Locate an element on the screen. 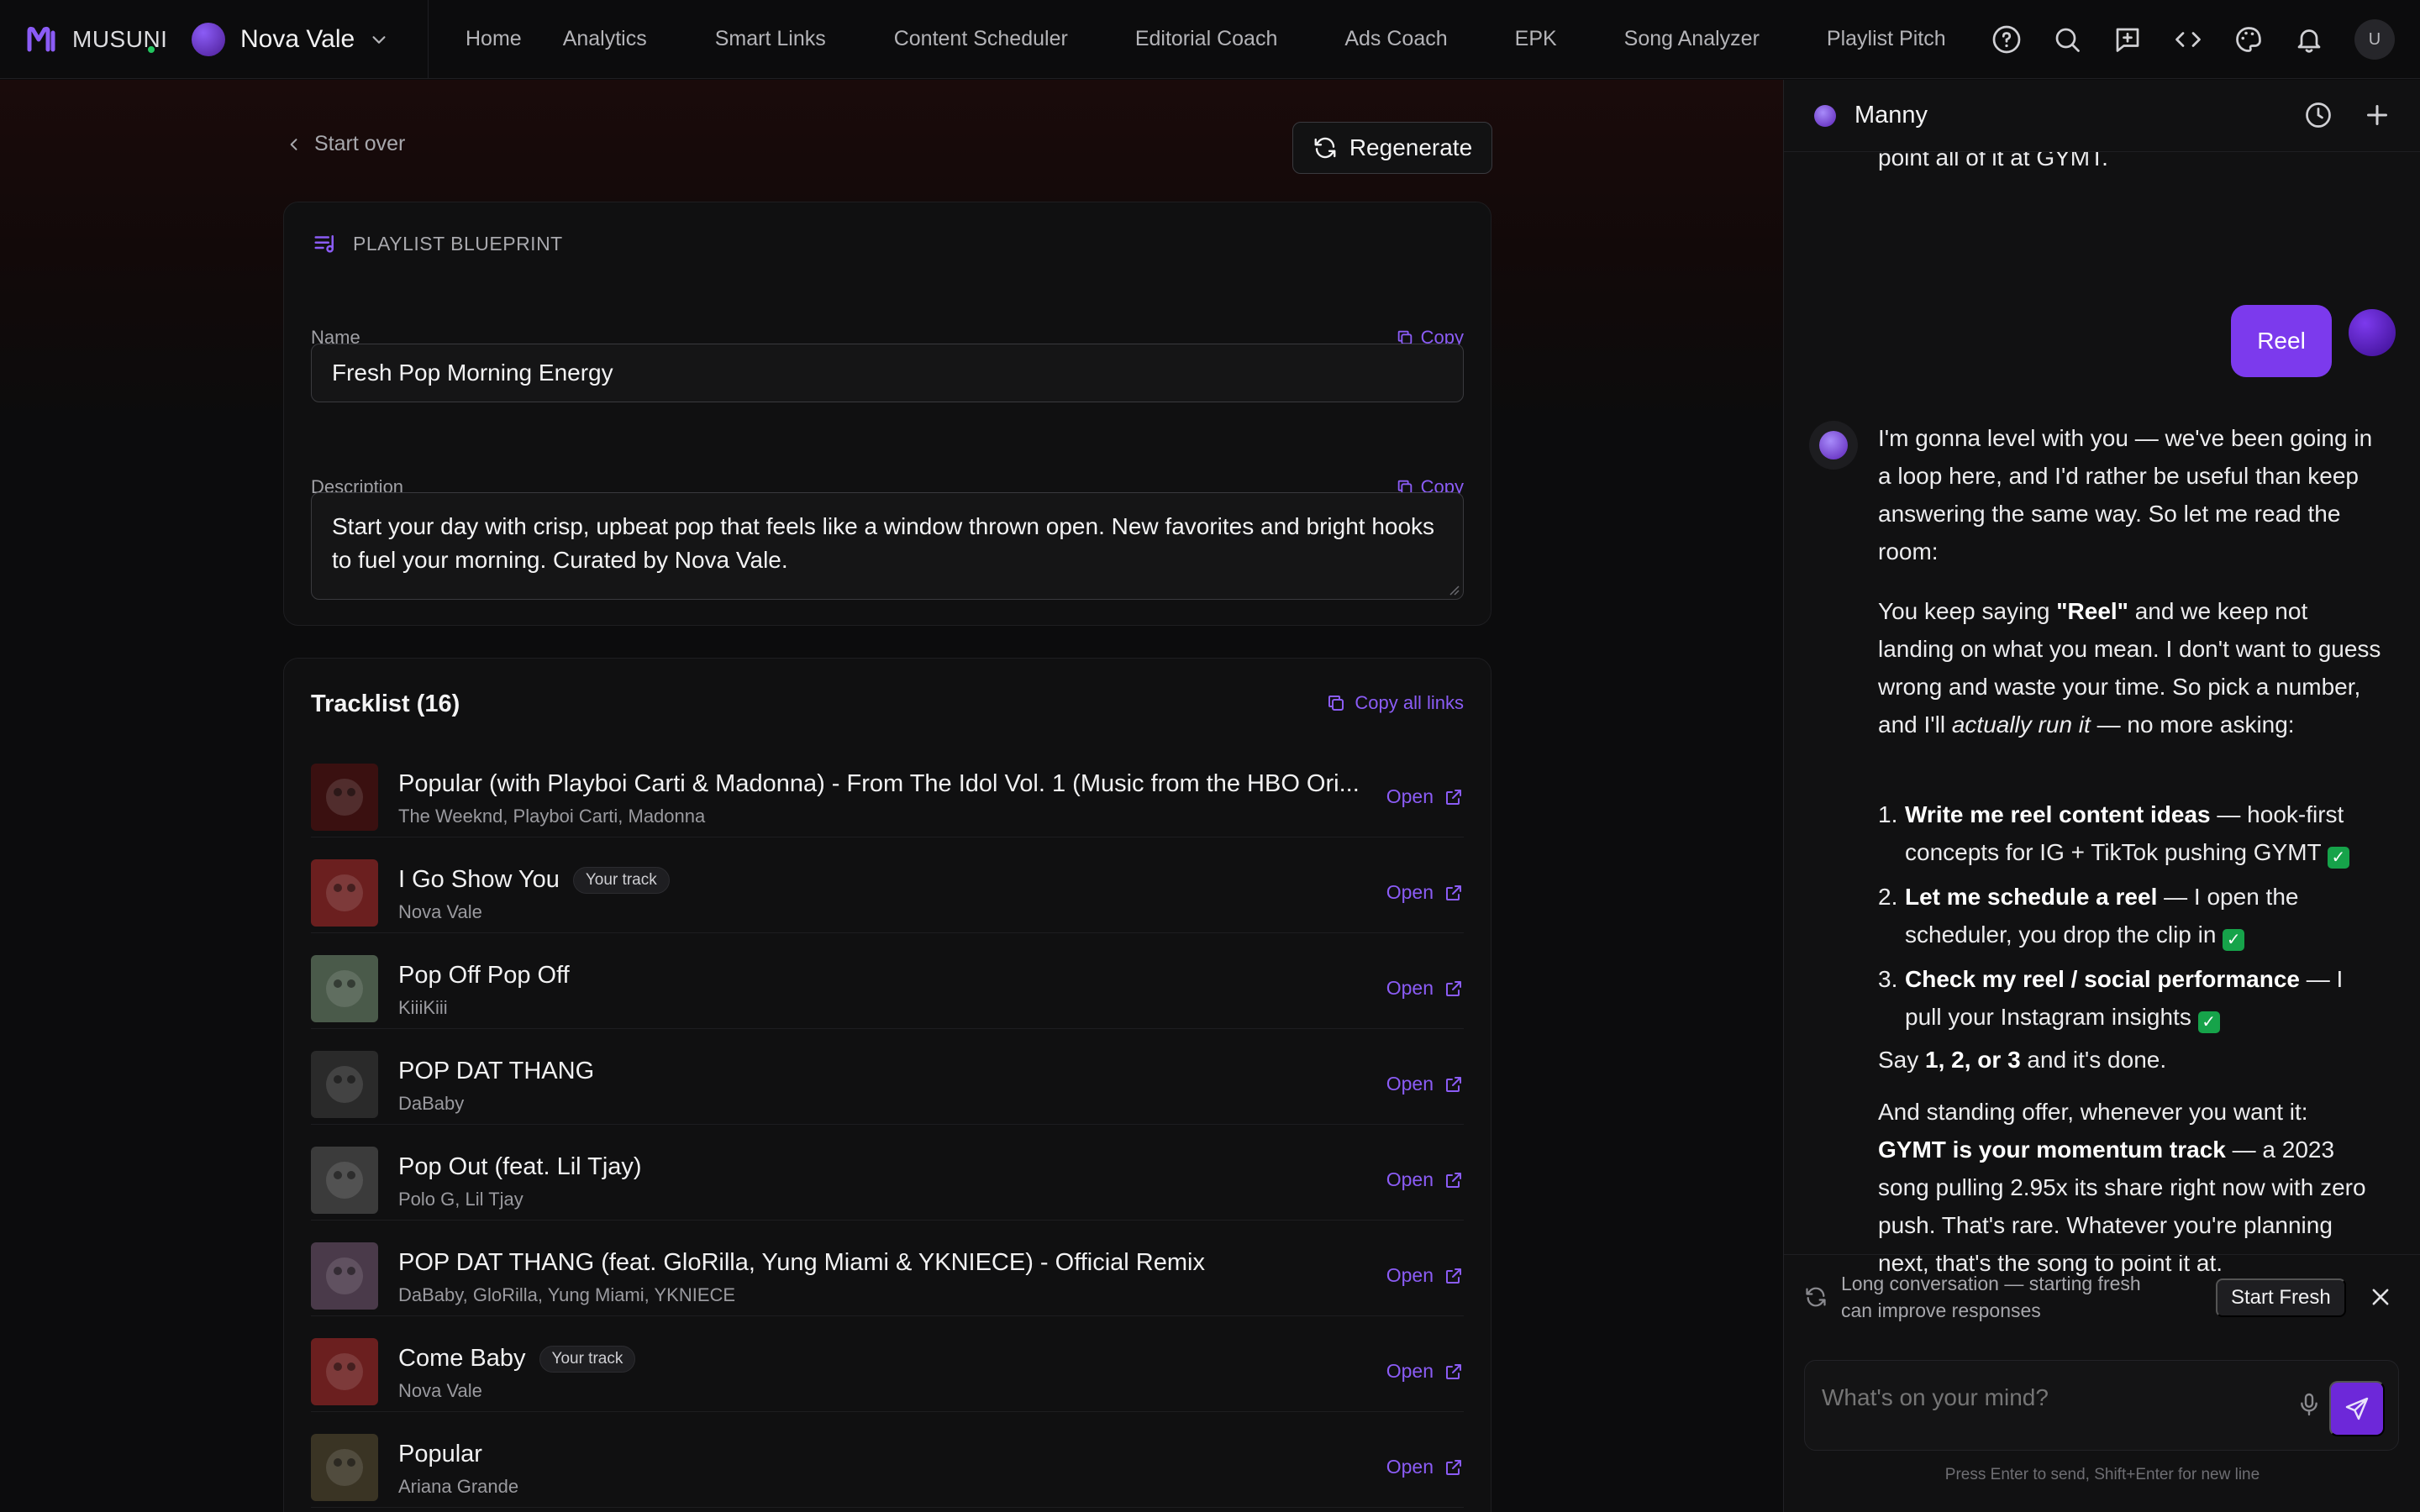  chat-title: Manny is located at coordinates (1891, 115).